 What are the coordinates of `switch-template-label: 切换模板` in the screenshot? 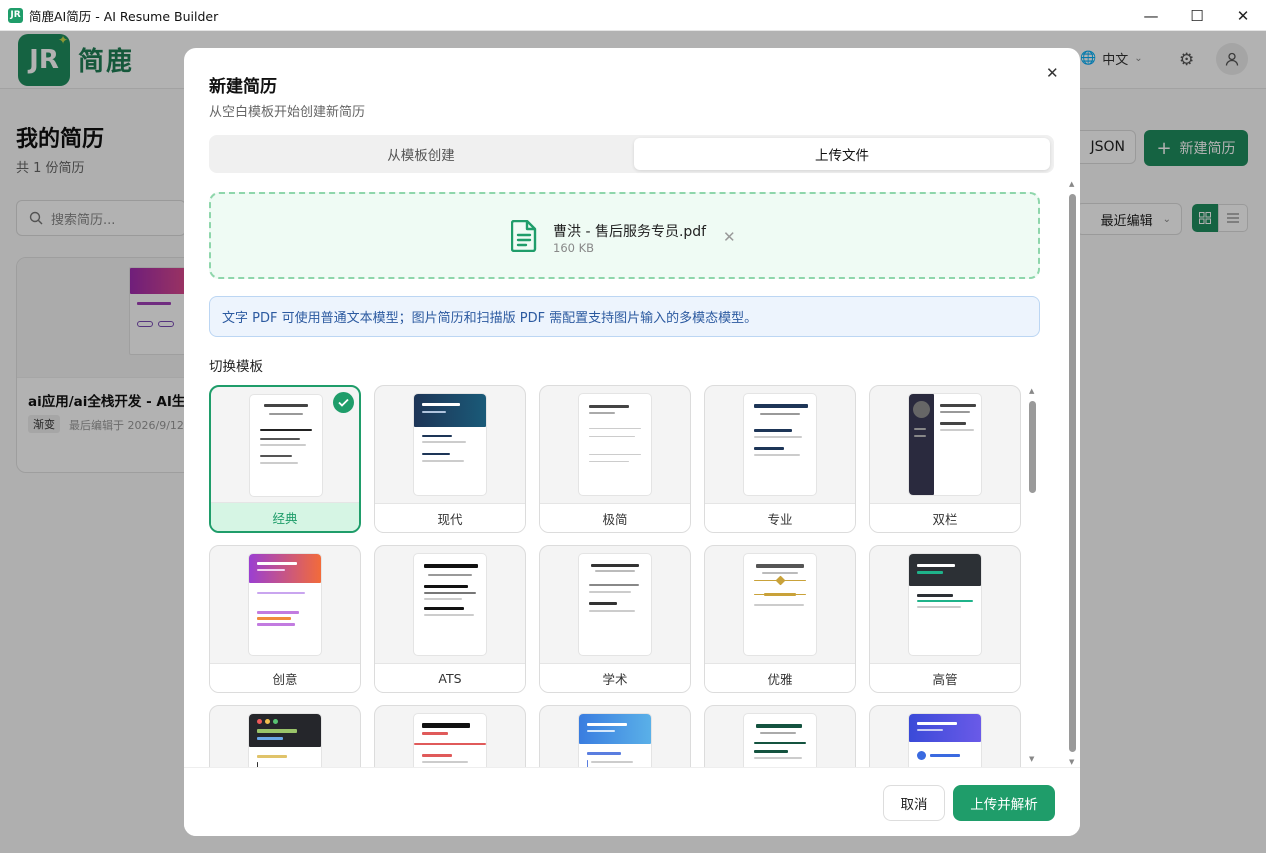 It's located at (236, 367).